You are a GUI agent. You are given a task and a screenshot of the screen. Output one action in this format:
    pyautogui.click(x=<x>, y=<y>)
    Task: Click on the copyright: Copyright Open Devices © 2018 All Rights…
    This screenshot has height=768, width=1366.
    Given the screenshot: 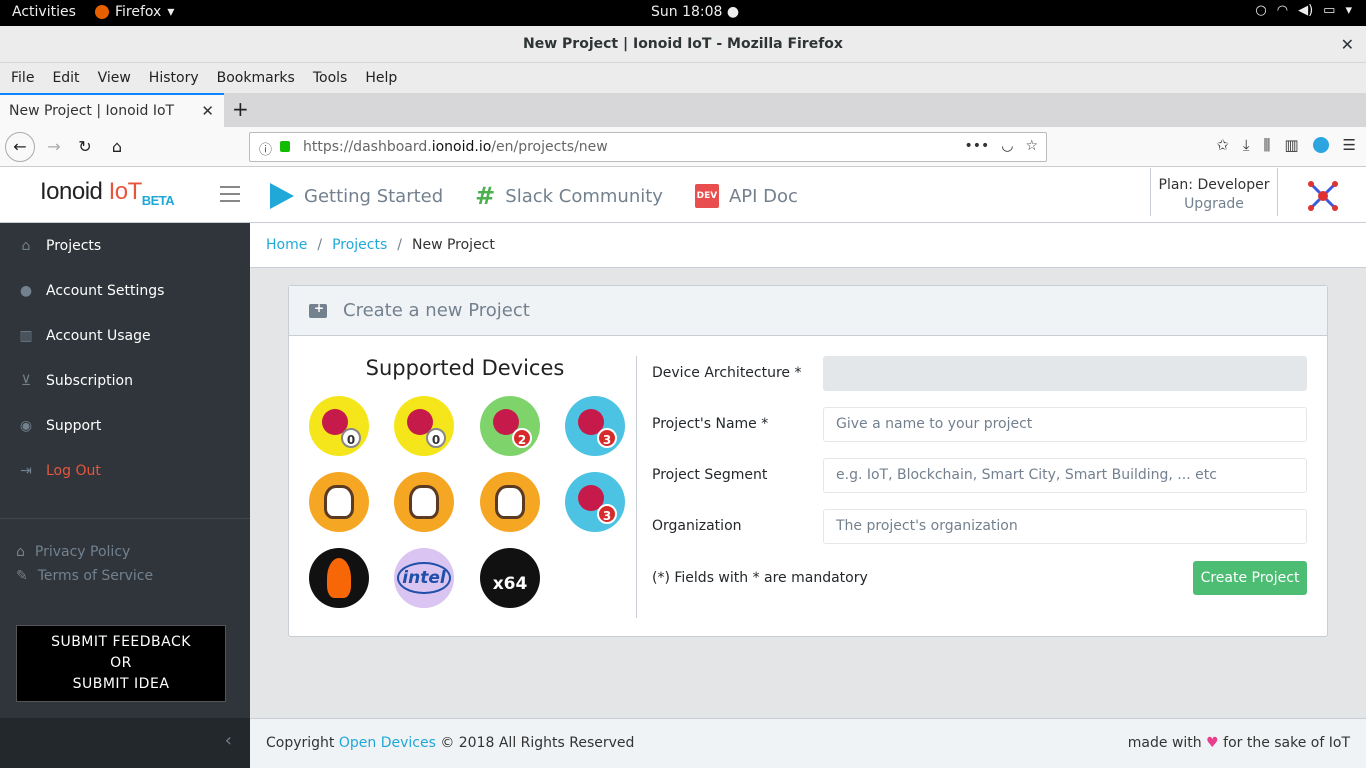 What is the action you would take?
    pyautogui.click(x=450, y=743)
    